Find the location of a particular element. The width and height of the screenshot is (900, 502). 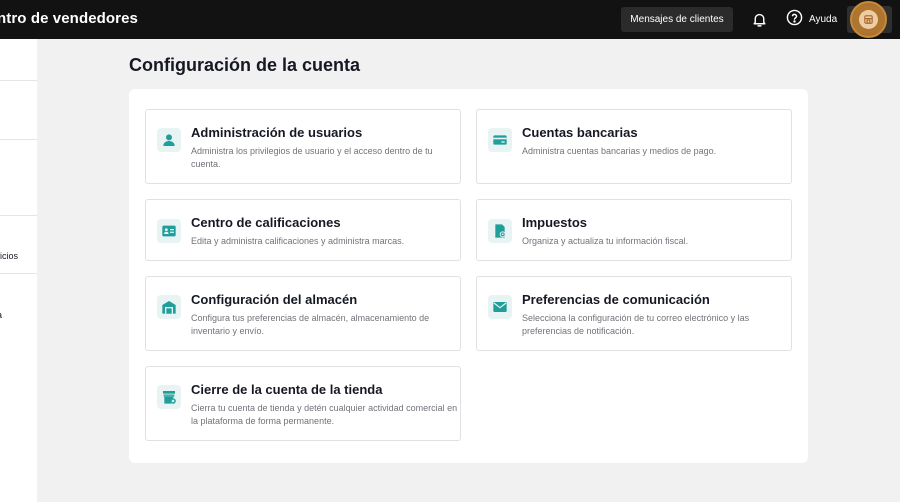

app-title: ntro de vendedores is located at coordinates (69, 18).